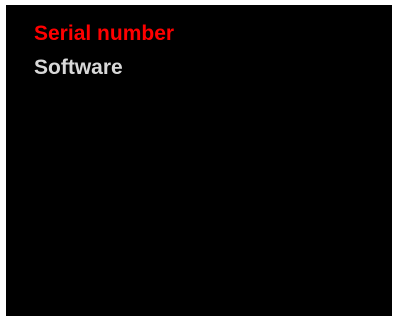  What do you see at coordinates (104, 68) in the screenshot?
I see `menu-item-software: Software` at bounding box center [104, 68].